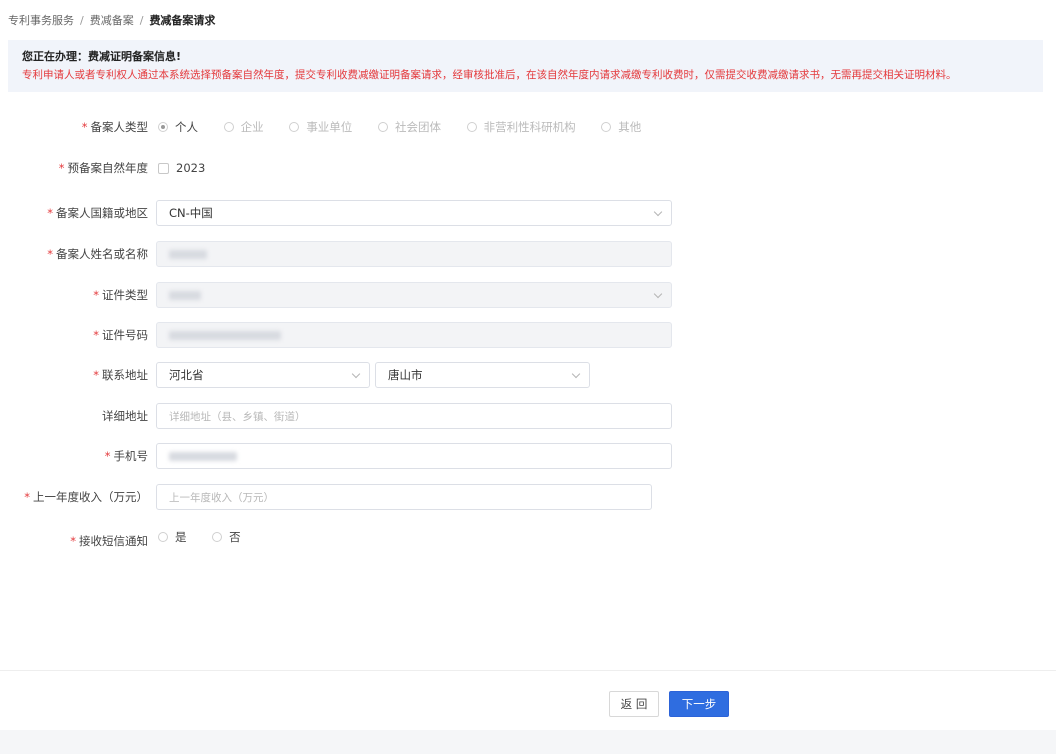 This screenshot has width=1056, height=754. I want to click on applicant-type-row: * 备案人类型 个人 企业 事业单位 社会团体 非营利性科研机构 其他, so click(350, 127).